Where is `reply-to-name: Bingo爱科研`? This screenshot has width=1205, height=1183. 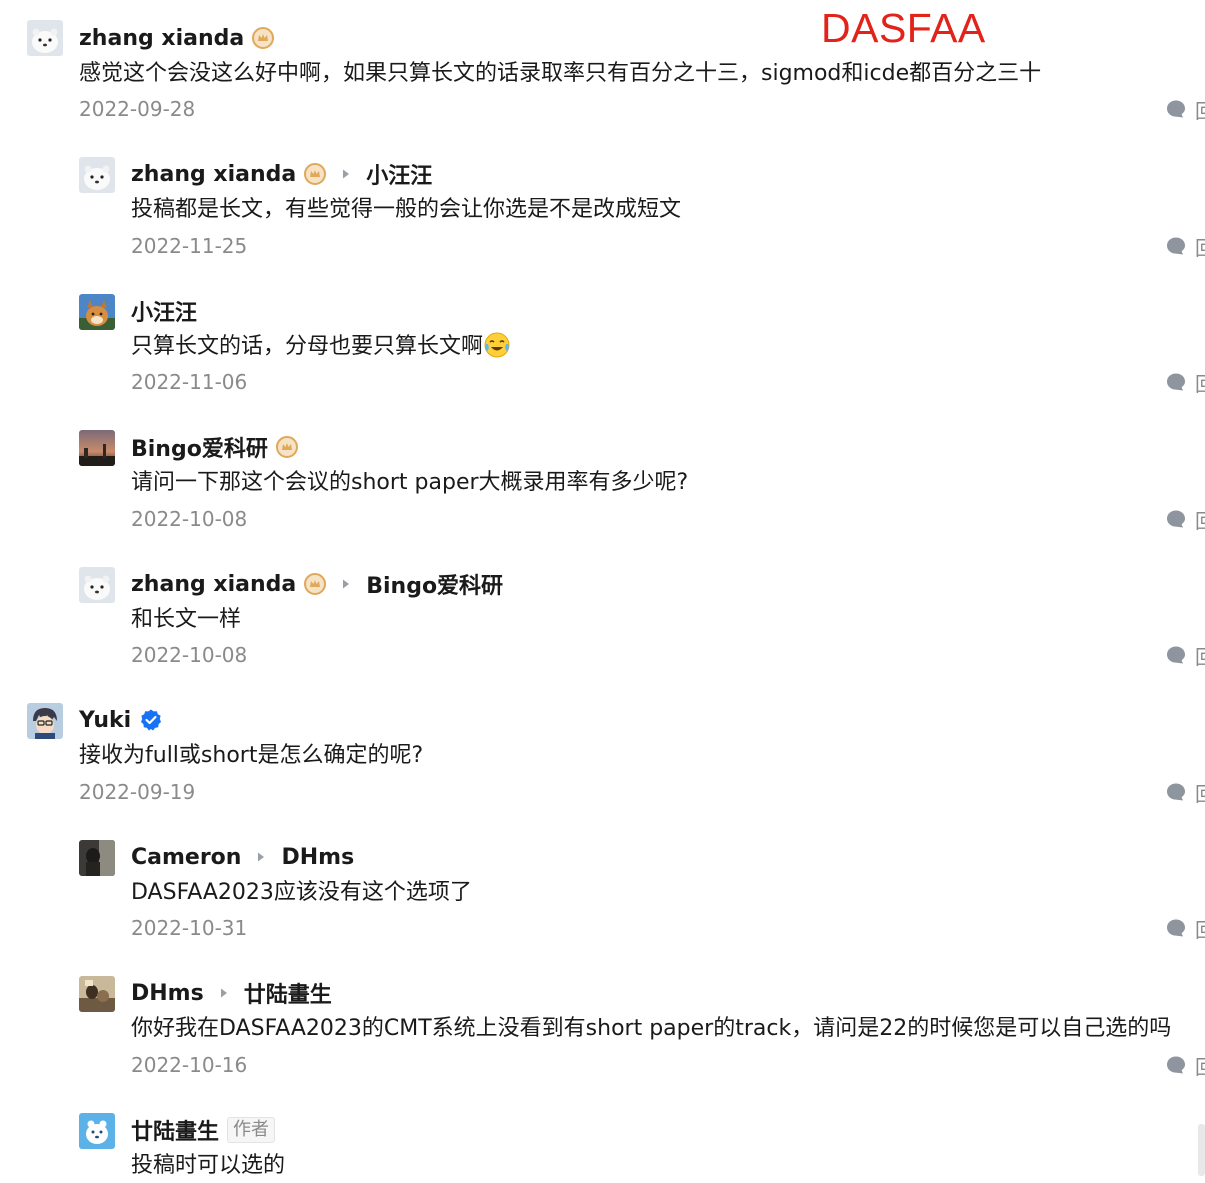 reply-to-name: Bingo爱科研 is located at coordinates (434, 584).